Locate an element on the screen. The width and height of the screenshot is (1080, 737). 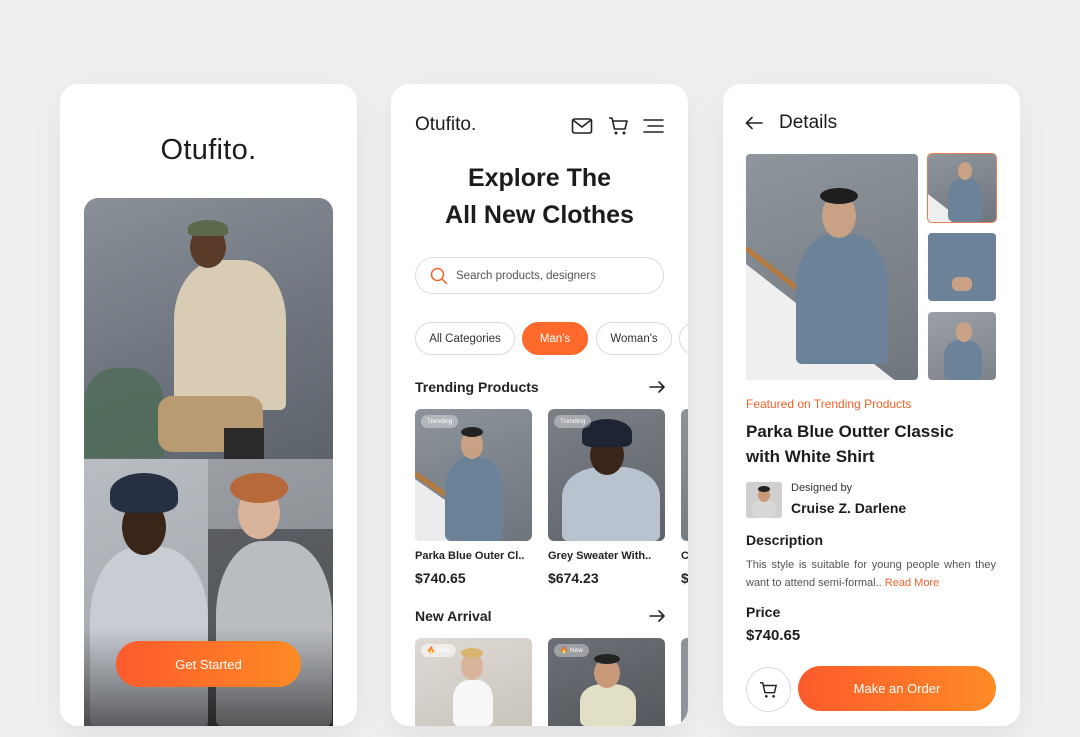
designer-avatar is located at coordinates (764, 500).